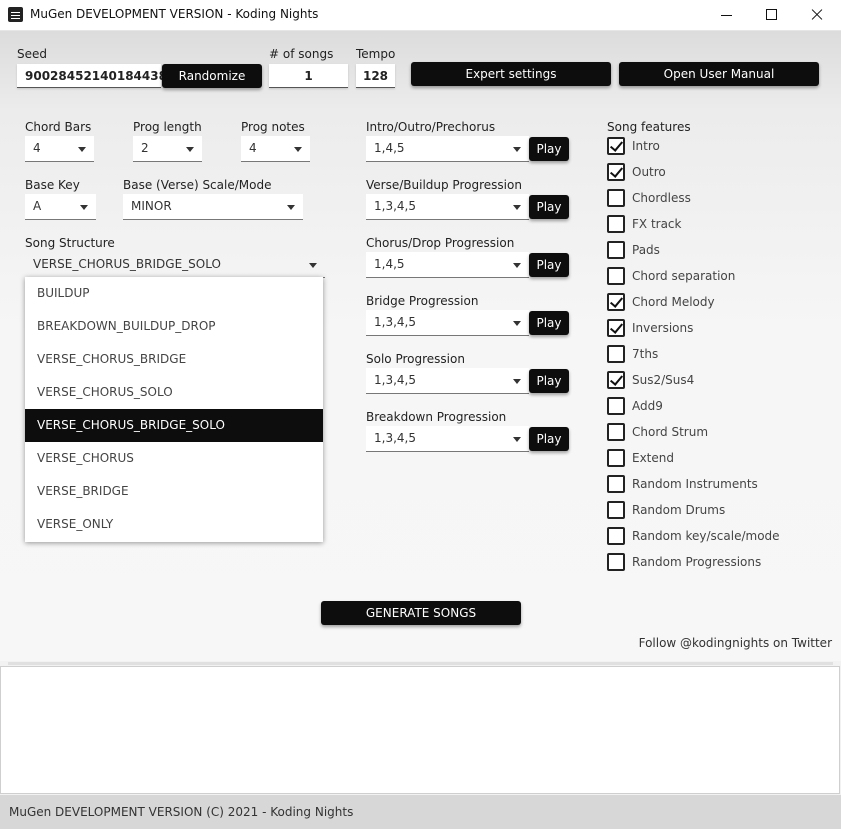  Describe the element at coordinates (174, 392) in the screenshot. I see `dropdown-option: VERSE_CHORUS_SOLO` at that location.